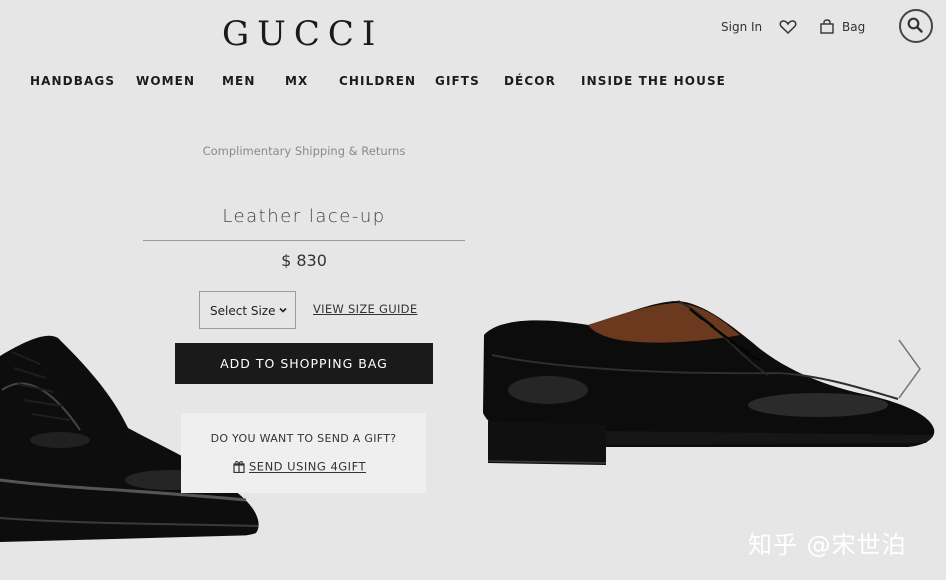 This screenshot has height=580, width=946. I want to click on bag-link: Bag, so click(853, 27).